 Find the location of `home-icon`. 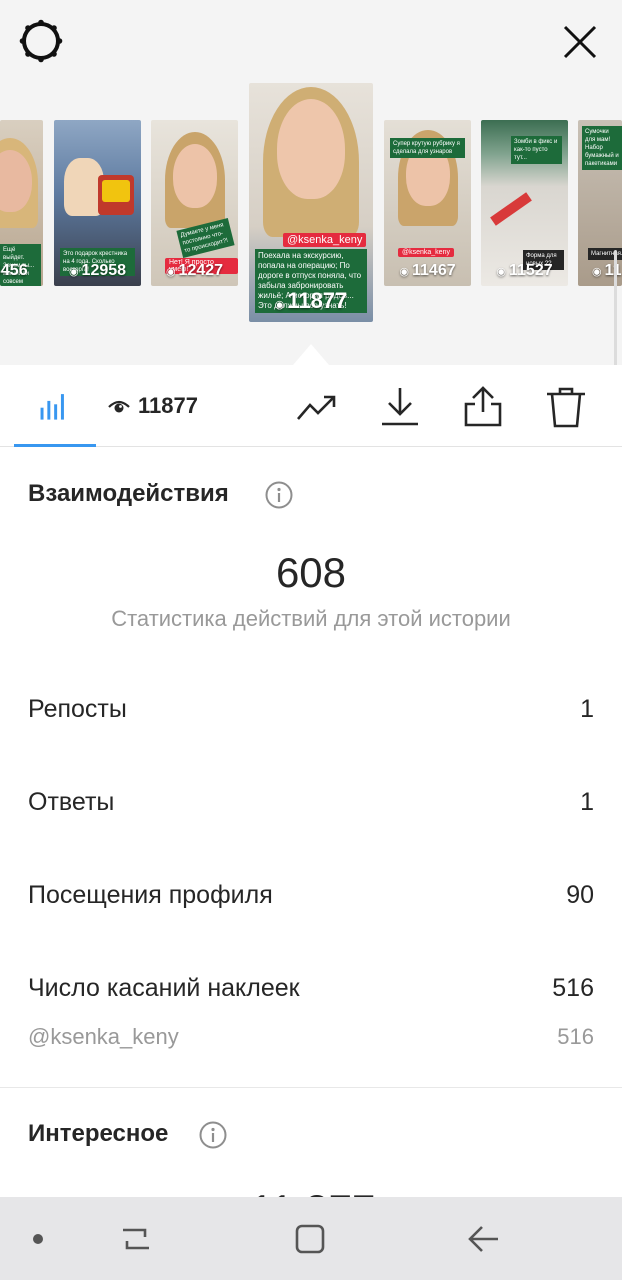

home-icon is located at coordinates (310, 1239).